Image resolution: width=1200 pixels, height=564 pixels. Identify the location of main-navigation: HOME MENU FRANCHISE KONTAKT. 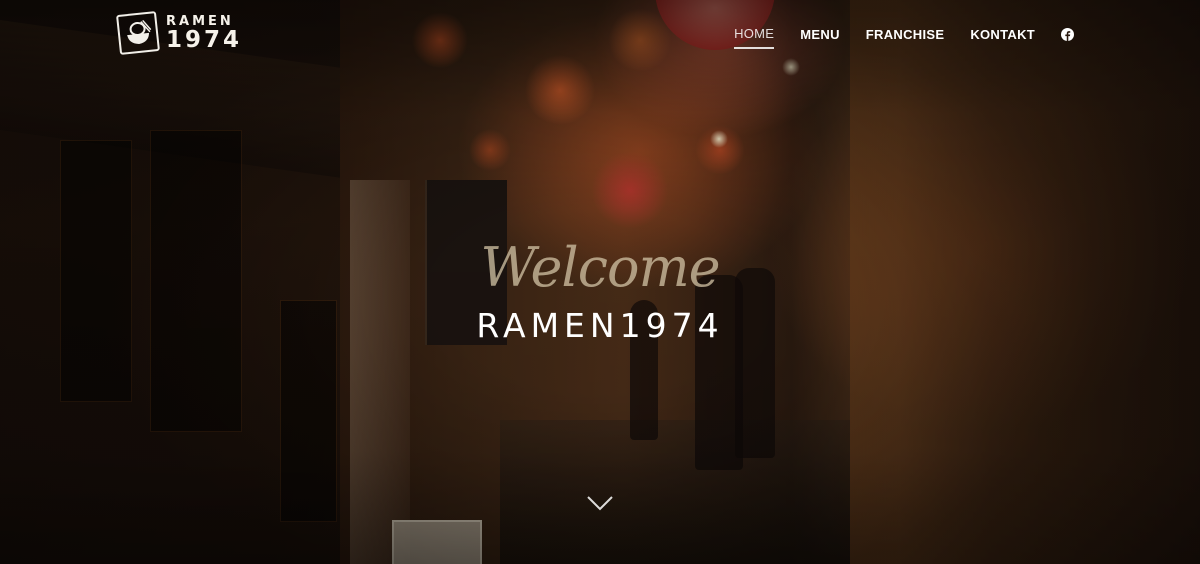
(904, 37).